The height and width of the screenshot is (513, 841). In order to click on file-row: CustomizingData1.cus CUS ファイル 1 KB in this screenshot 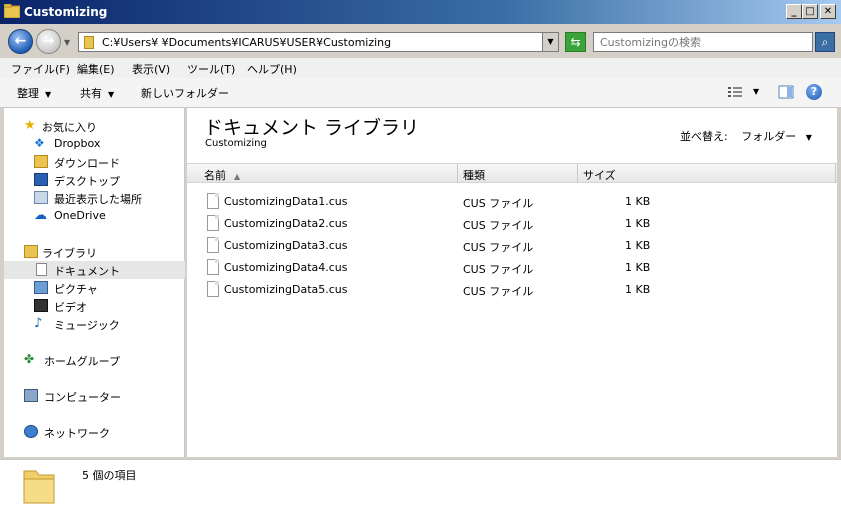, I will do `click(512, 202)`.